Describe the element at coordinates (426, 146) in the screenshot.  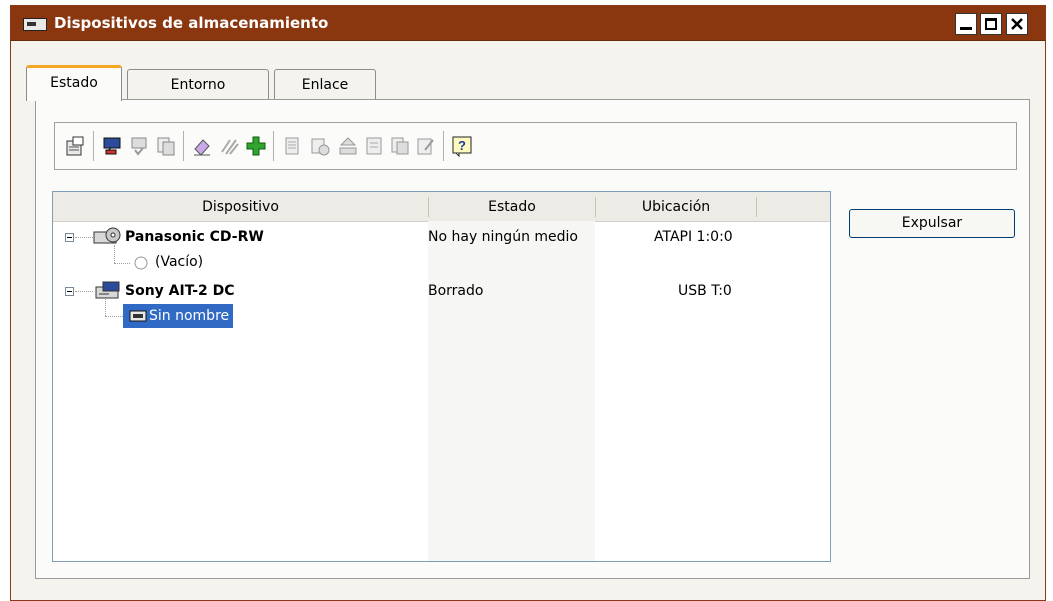
I see `edit-icon` at that location.